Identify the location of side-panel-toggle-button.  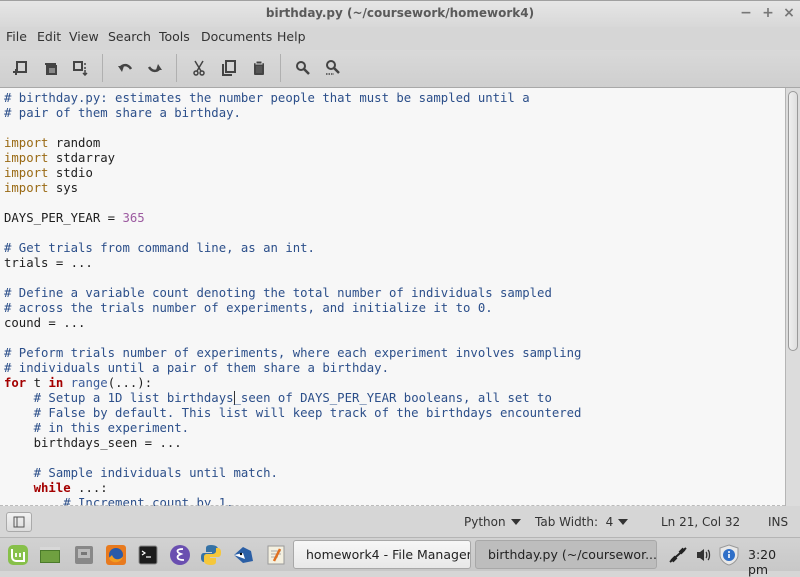
(19, 522).